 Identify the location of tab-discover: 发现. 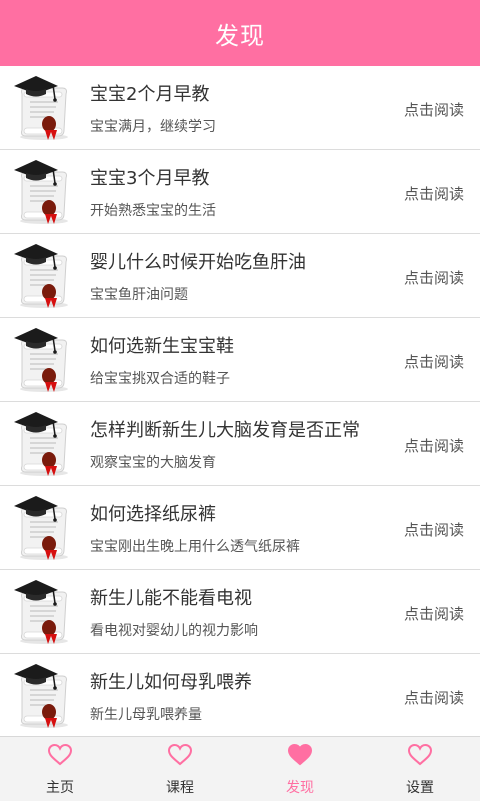
(300, 769).